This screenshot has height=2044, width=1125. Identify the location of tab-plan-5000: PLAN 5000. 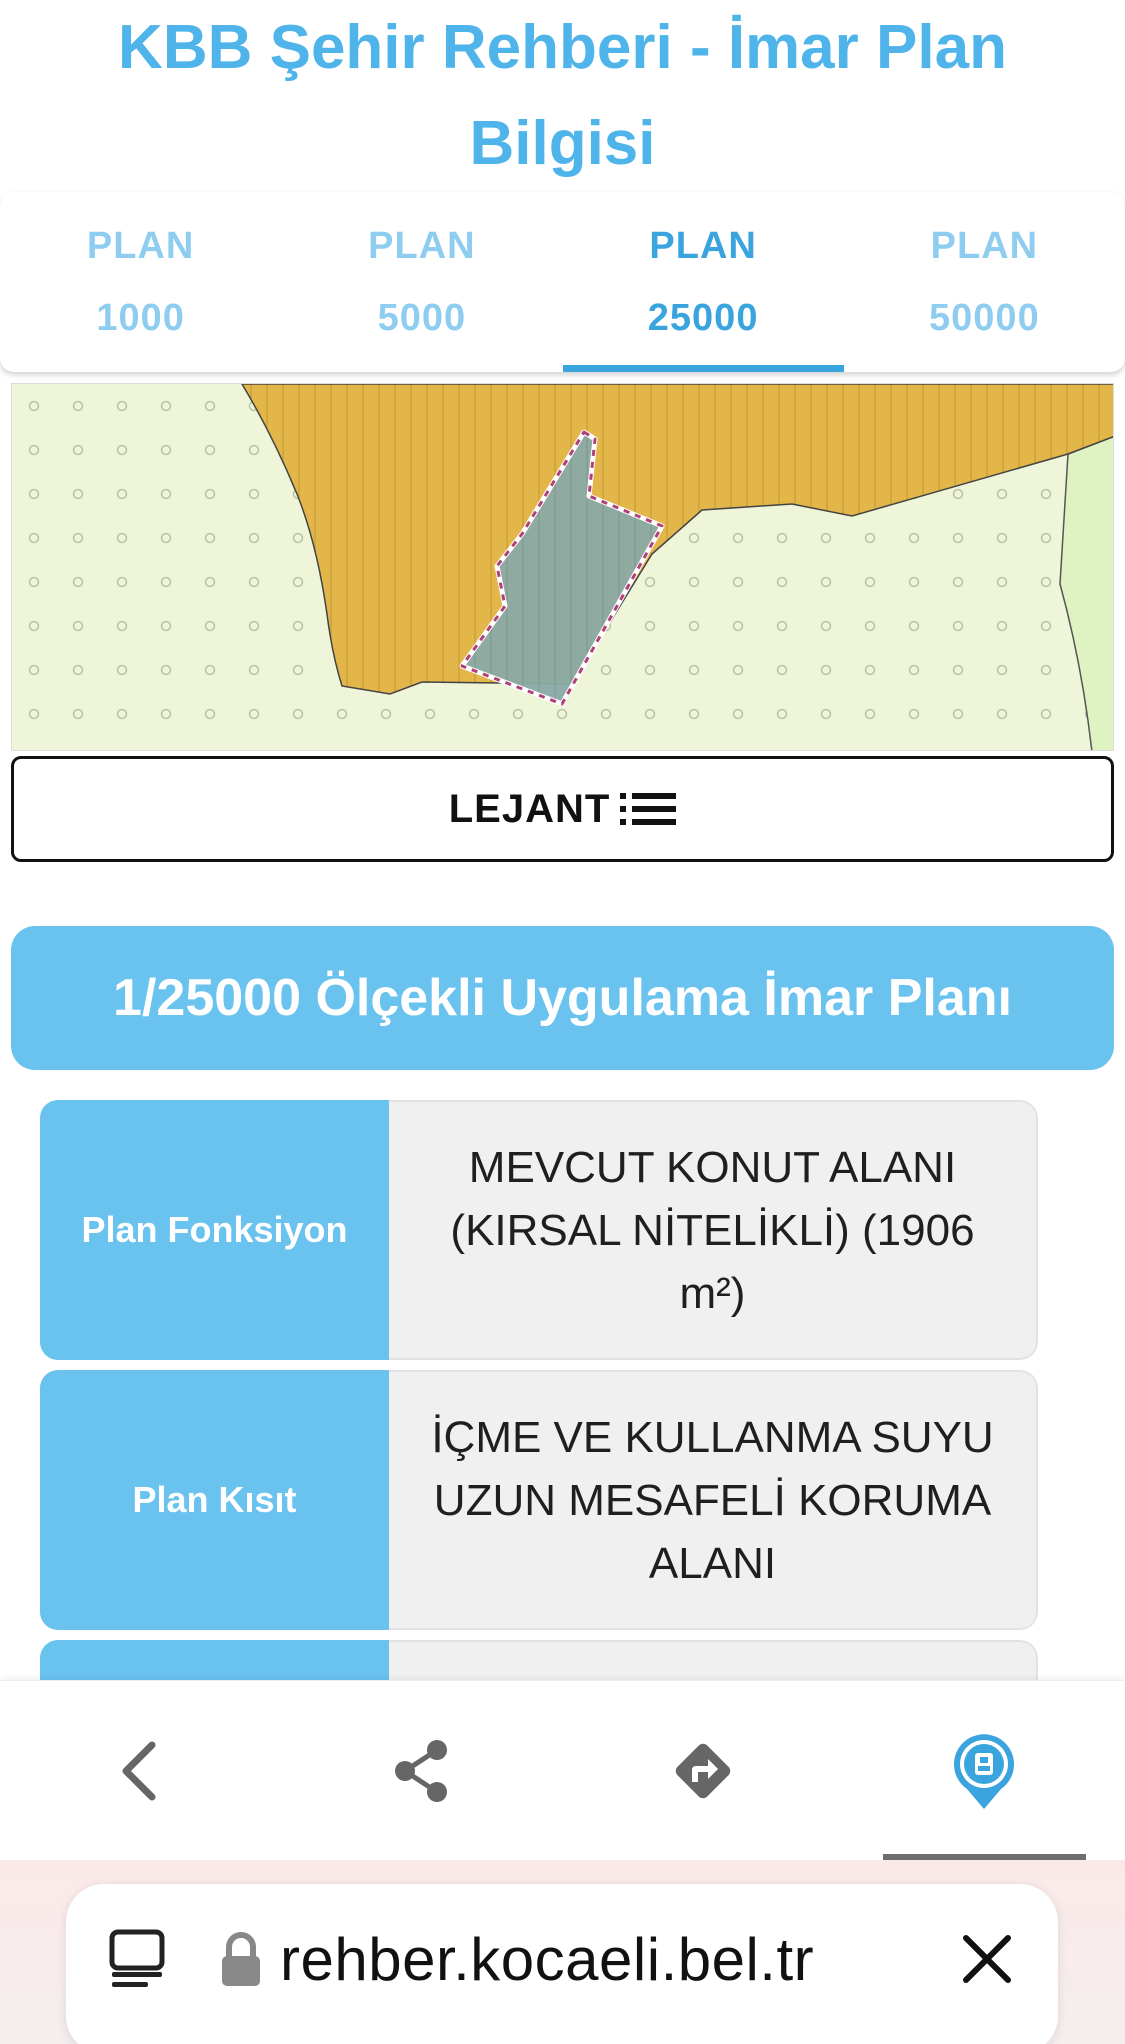
(421, 282).